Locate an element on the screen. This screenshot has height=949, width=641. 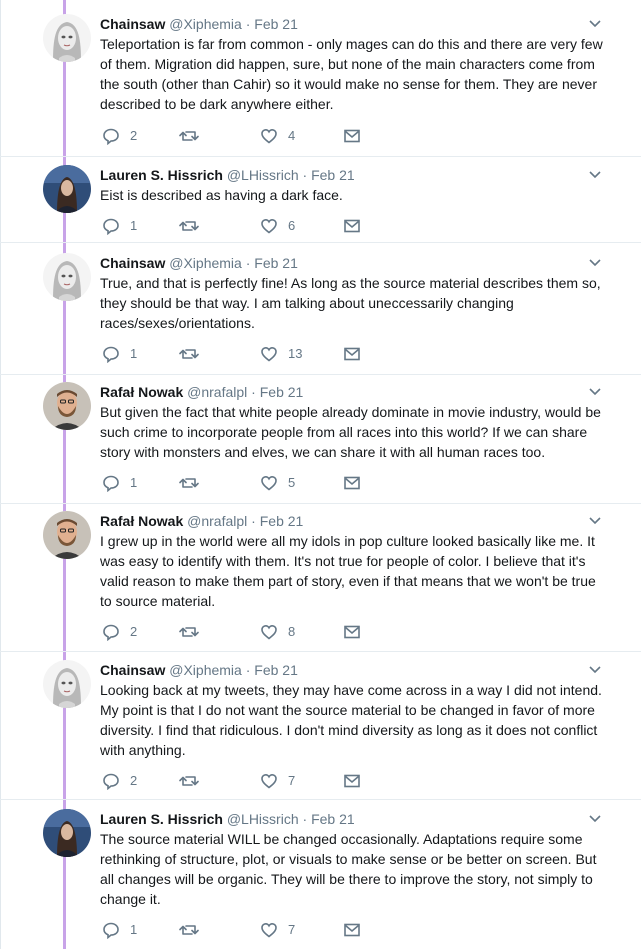
like-button: 13 is located at coordinates (281, 354).